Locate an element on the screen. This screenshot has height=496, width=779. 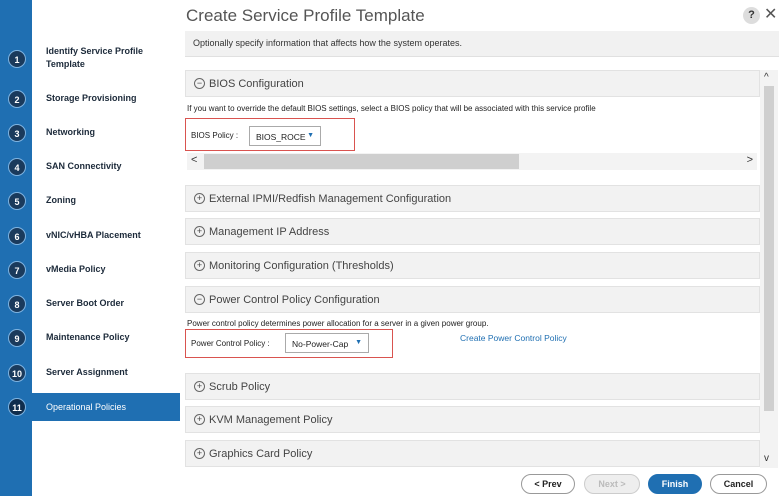
step-identify-template: 1 Identify Service Profile Template is located at coordinates (90, 59).